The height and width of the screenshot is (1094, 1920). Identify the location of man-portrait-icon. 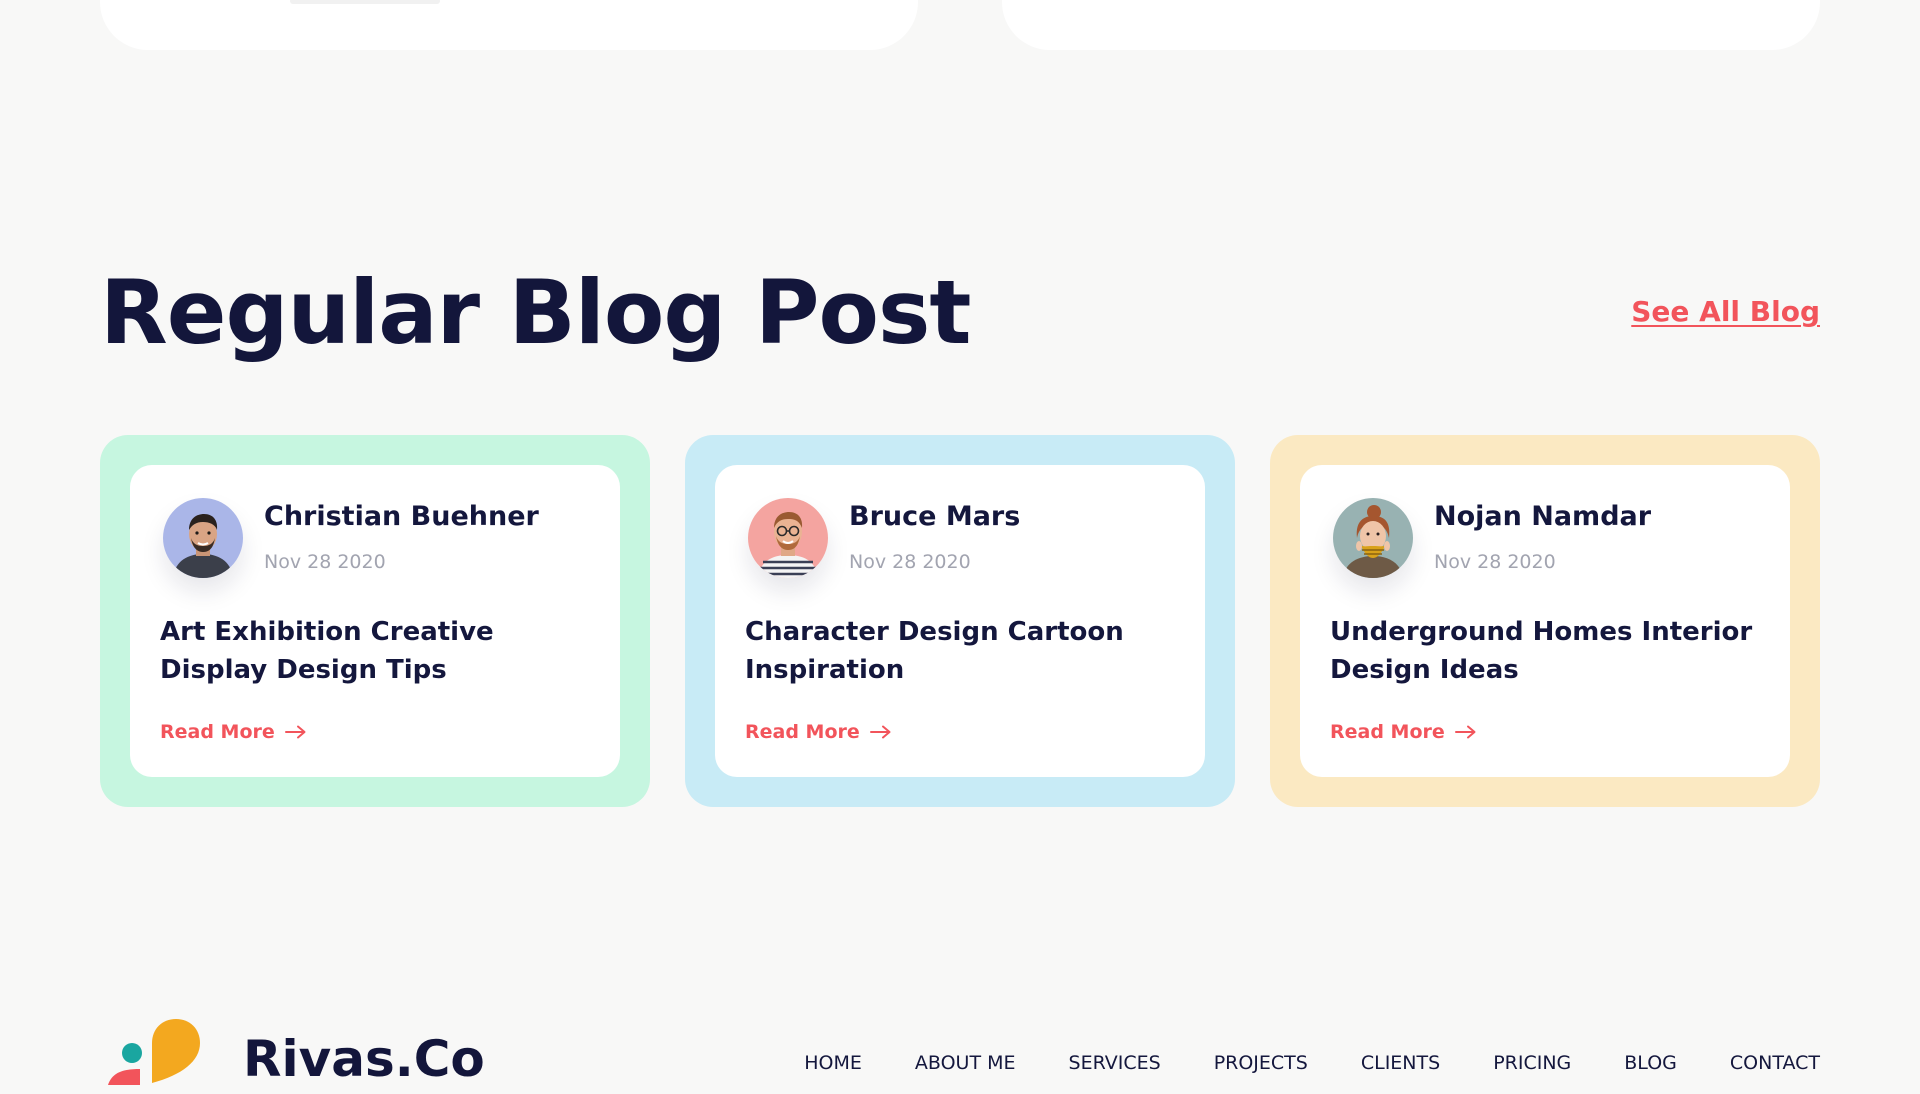
(203, 538).